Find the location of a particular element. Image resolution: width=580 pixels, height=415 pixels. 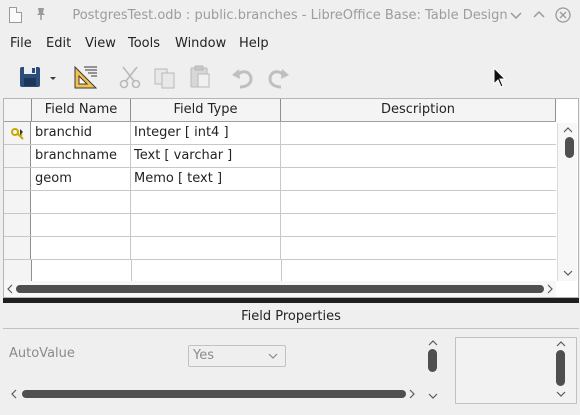

maximize-icon is located at coordinates (539, 15).